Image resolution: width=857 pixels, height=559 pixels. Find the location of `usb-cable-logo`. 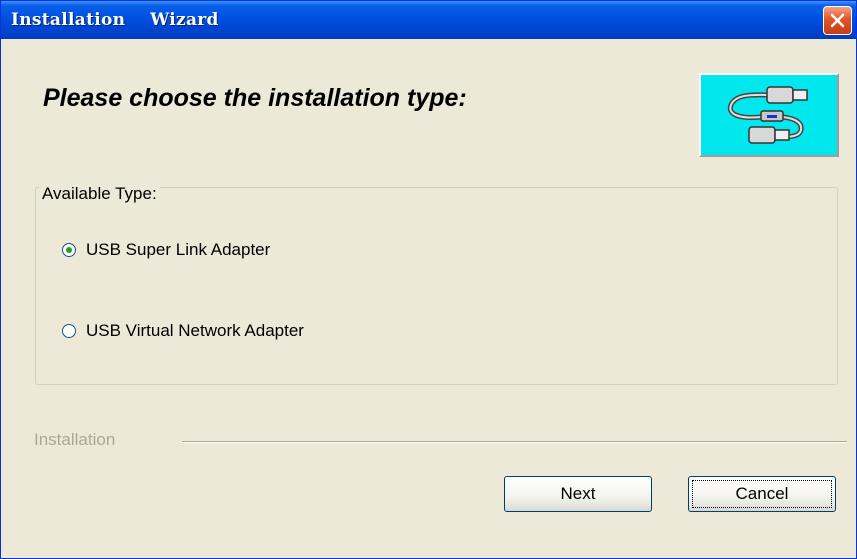

usb-cable-logo is located at coordinates (769, 115).